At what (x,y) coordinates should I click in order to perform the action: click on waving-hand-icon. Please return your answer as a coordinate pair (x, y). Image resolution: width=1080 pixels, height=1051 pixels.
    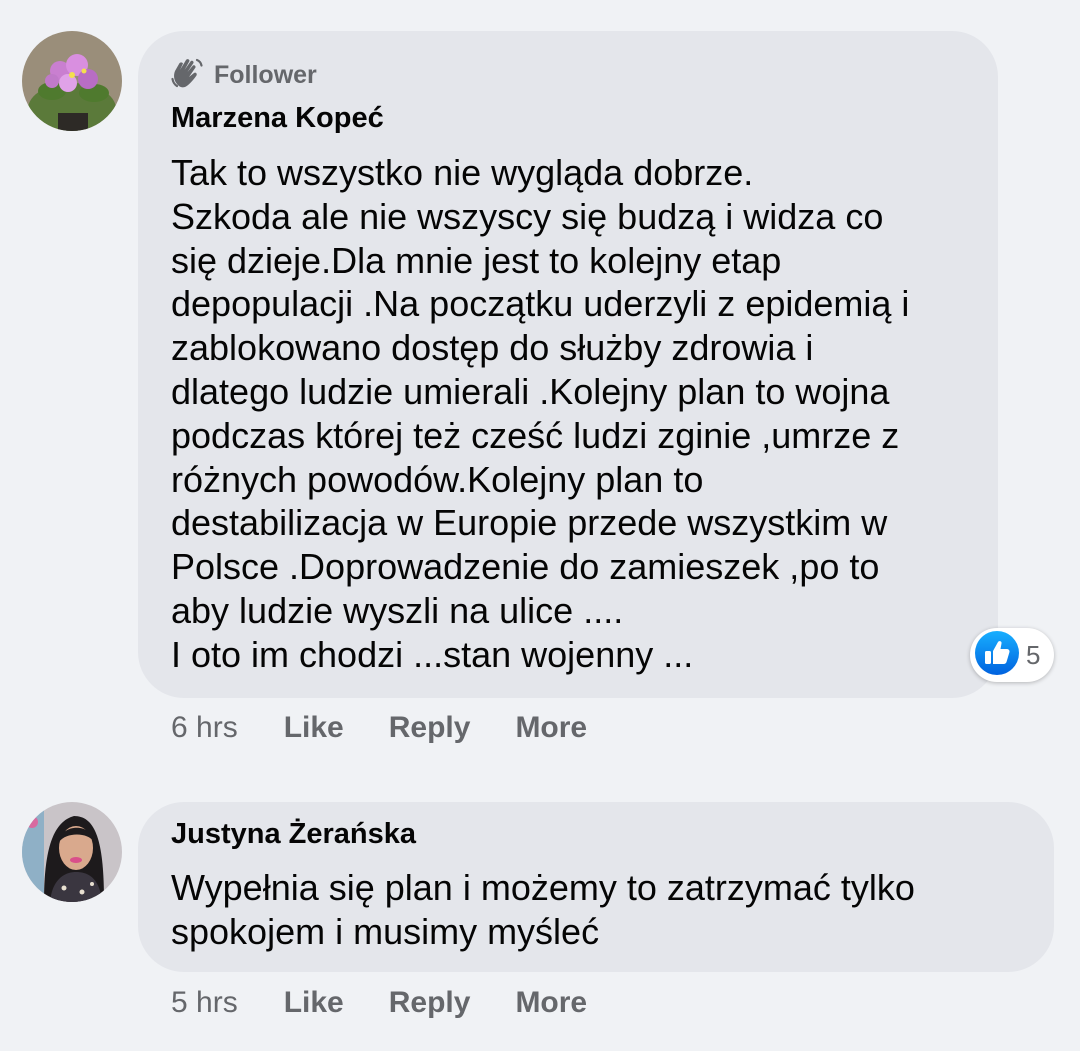
    Looking at the image, I should click on (187, 75).